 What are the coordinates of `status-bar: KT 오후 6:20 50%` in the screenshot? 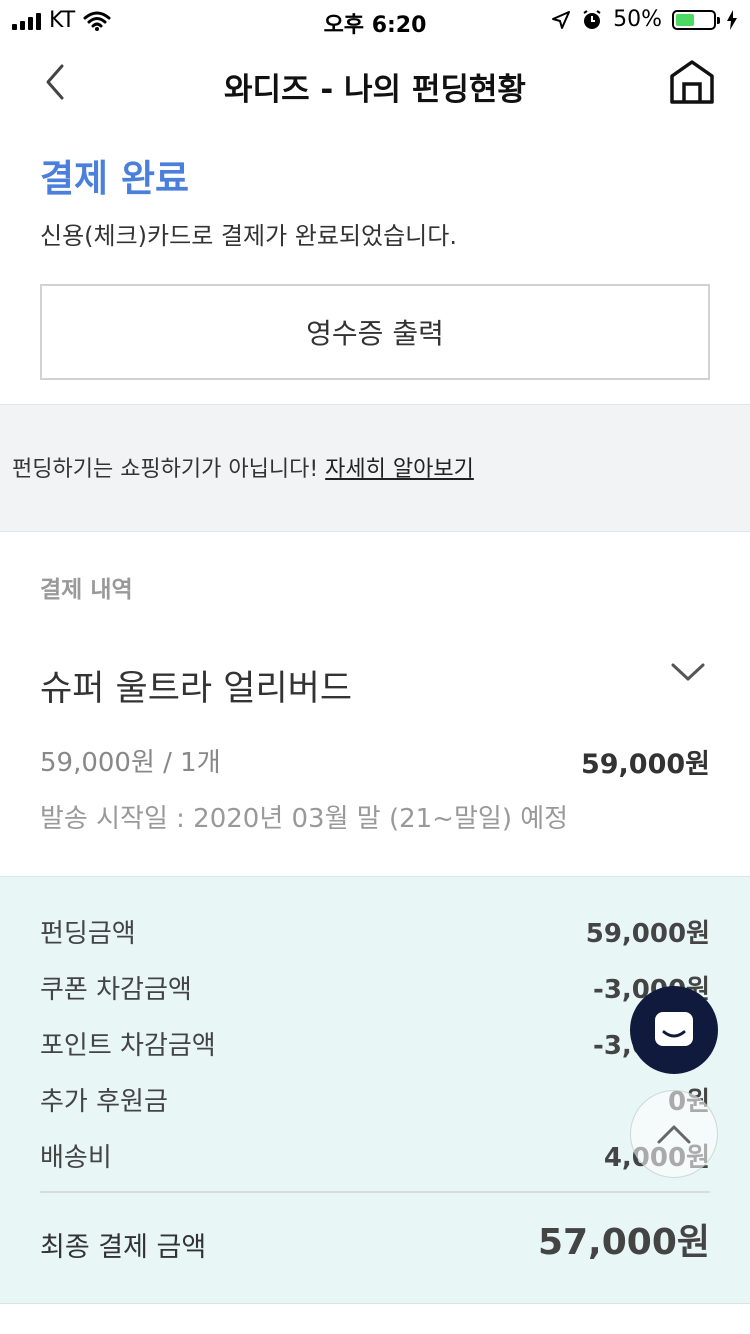 It's located at (375, 20).